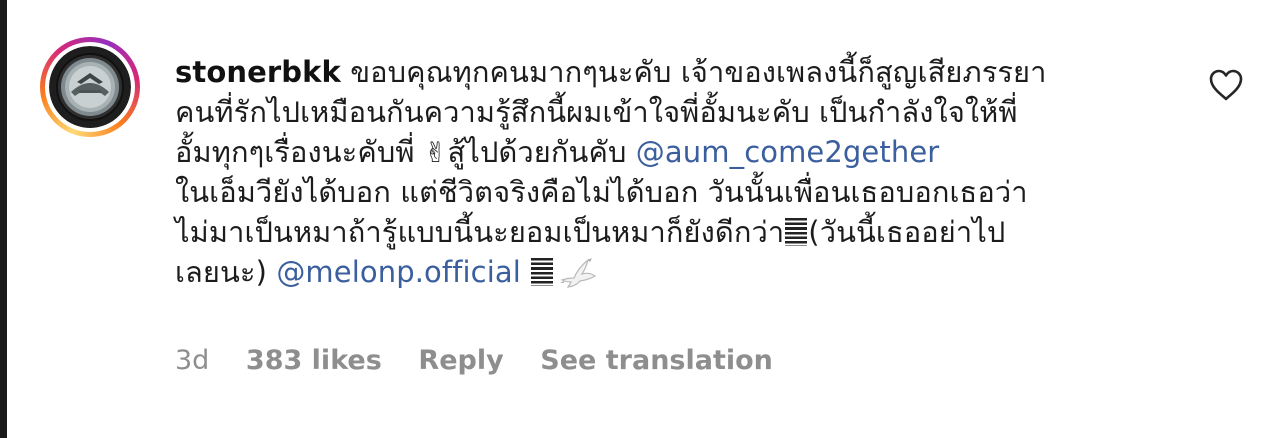 Image resolution: width=1280 pixels, height=438 pixels. Describe the element at coordinates (460, 360) in the screenshot. I see `reply-button: Reply` at that location.